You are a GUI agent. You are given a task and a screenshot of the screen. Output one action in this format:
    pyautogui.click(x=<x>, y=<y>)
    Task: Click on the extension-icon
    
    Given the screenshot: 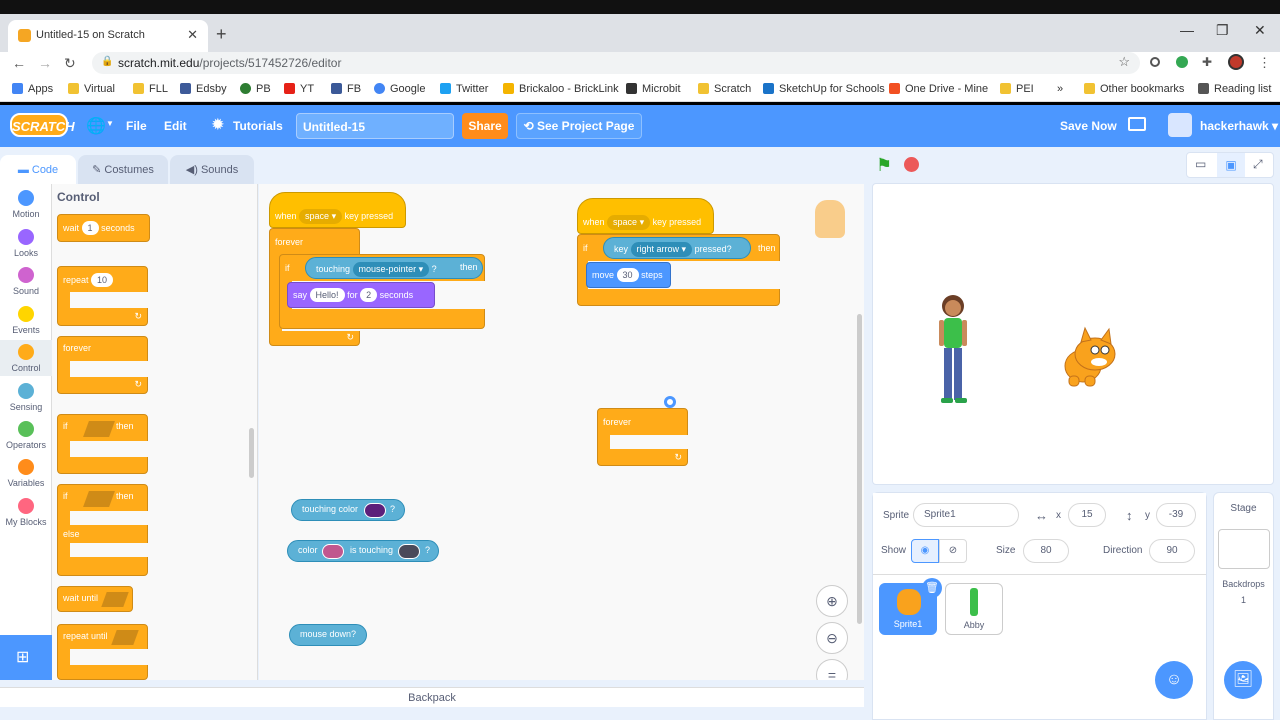 What is the action you would take?
    pyautogui.click(x=1155, y=62)
    